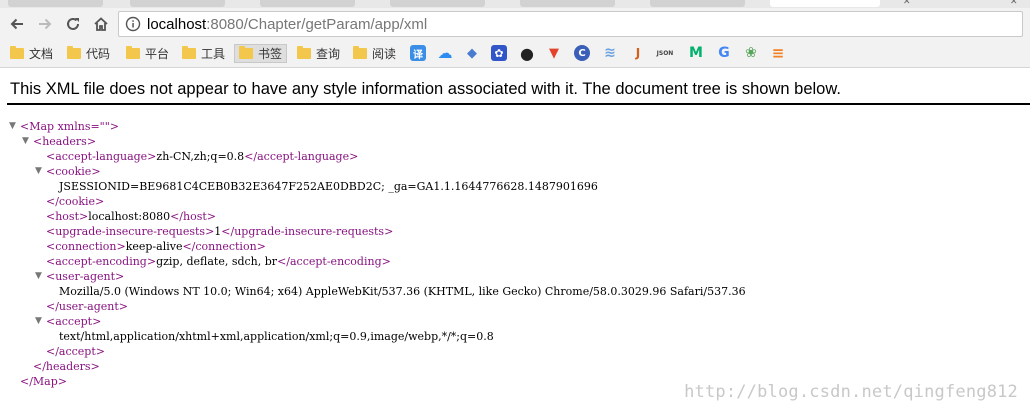 The image size is (1030, 412). I want to click on xml-line-content: </Map>, so click(43, 381).